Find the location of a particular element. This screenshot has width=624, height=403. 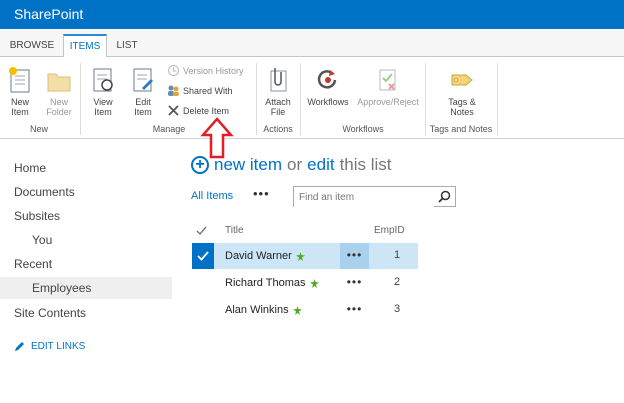

nav-item-recent: Recent is located at coordinates (33, 264).